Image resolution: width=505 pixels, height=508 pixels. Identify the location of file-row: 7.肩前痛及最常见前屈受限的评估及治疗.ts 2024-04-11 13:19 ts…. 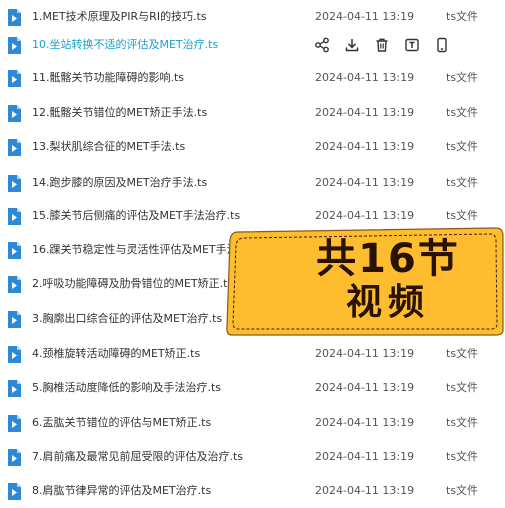
(252, 457).